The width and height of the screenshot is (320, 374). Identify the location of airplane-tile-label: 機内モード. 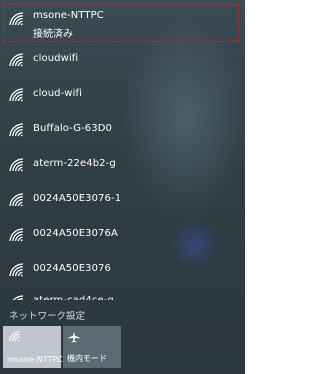
(87, 358).